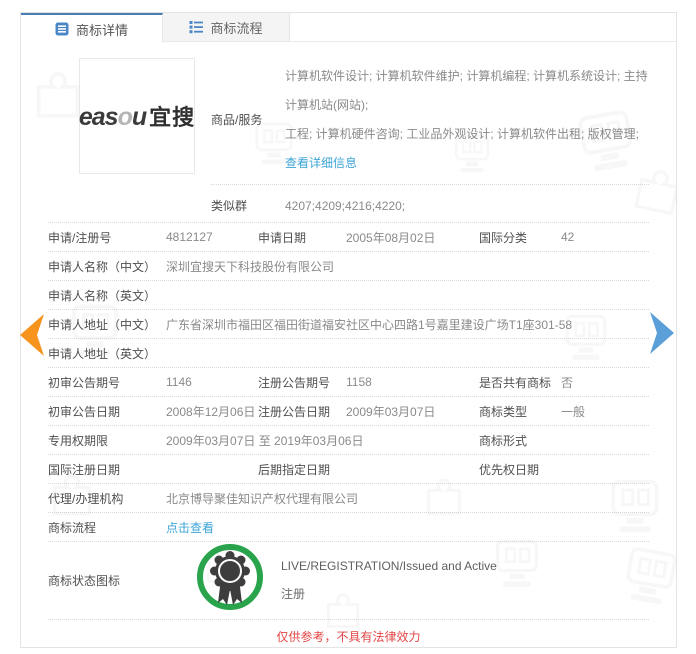 This screenshot has width=696, height=654. Describe the element at coordinates (515, 382) in the screenshot. I see `field-label: 是否共有商标` at that location.